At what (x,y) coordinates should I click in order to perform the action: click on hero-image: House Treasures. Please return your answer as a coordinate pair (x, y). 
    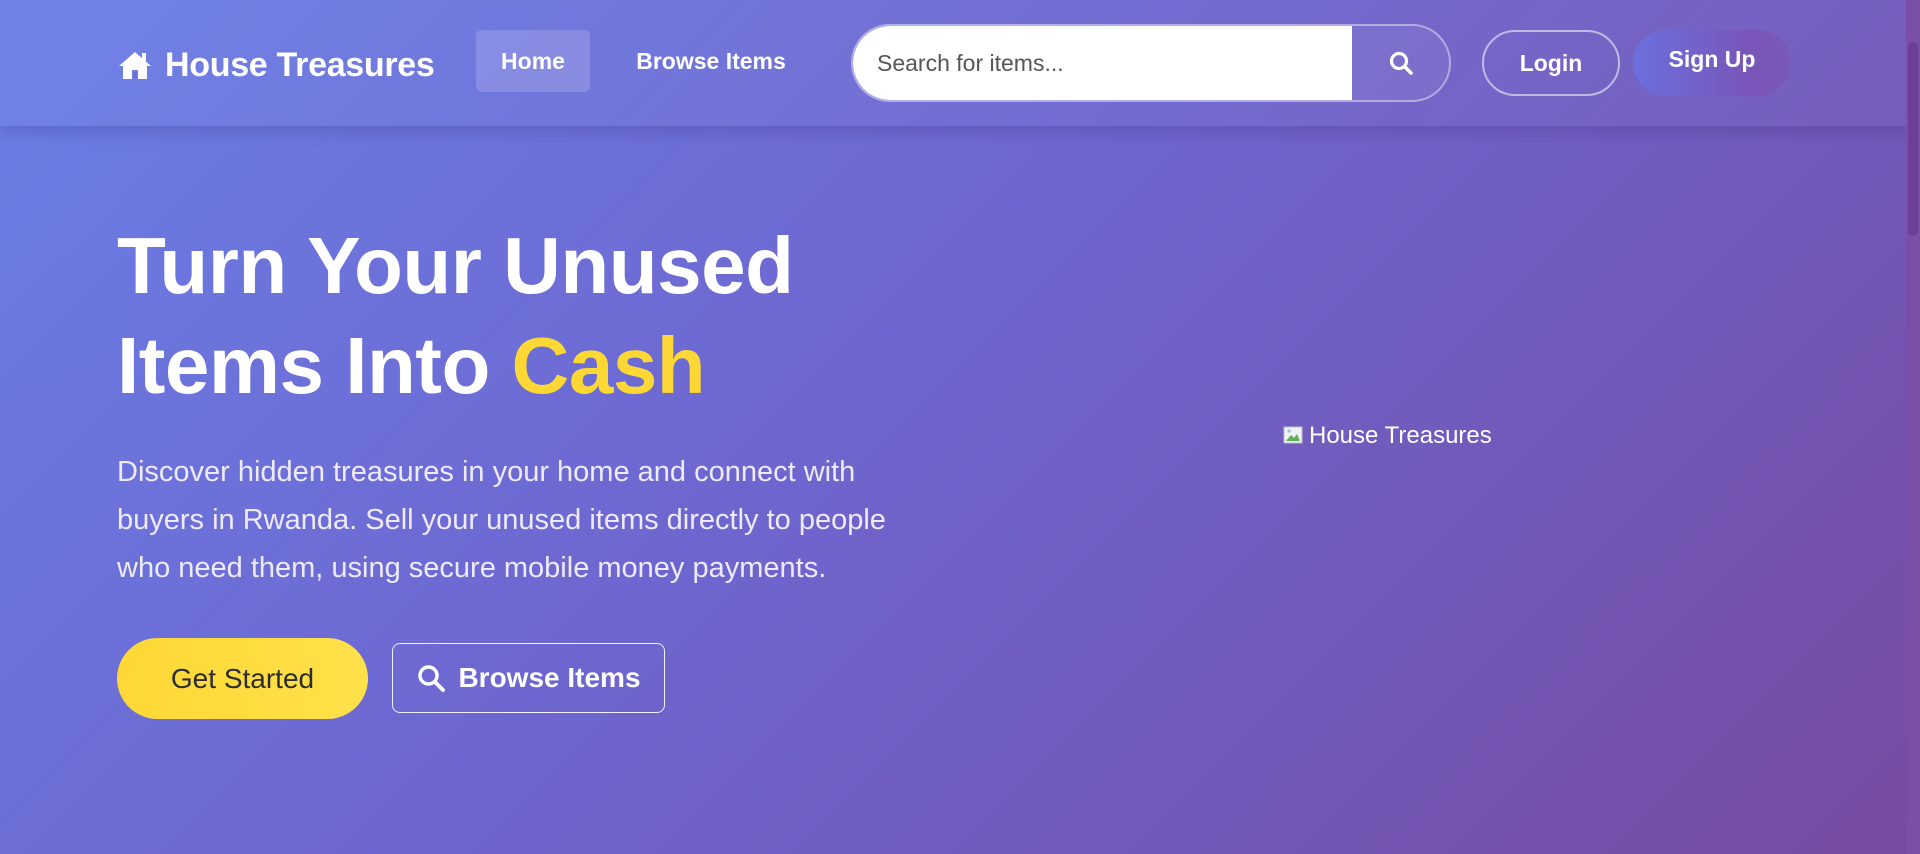
    Looking at the image, I should click on (1387, 436).